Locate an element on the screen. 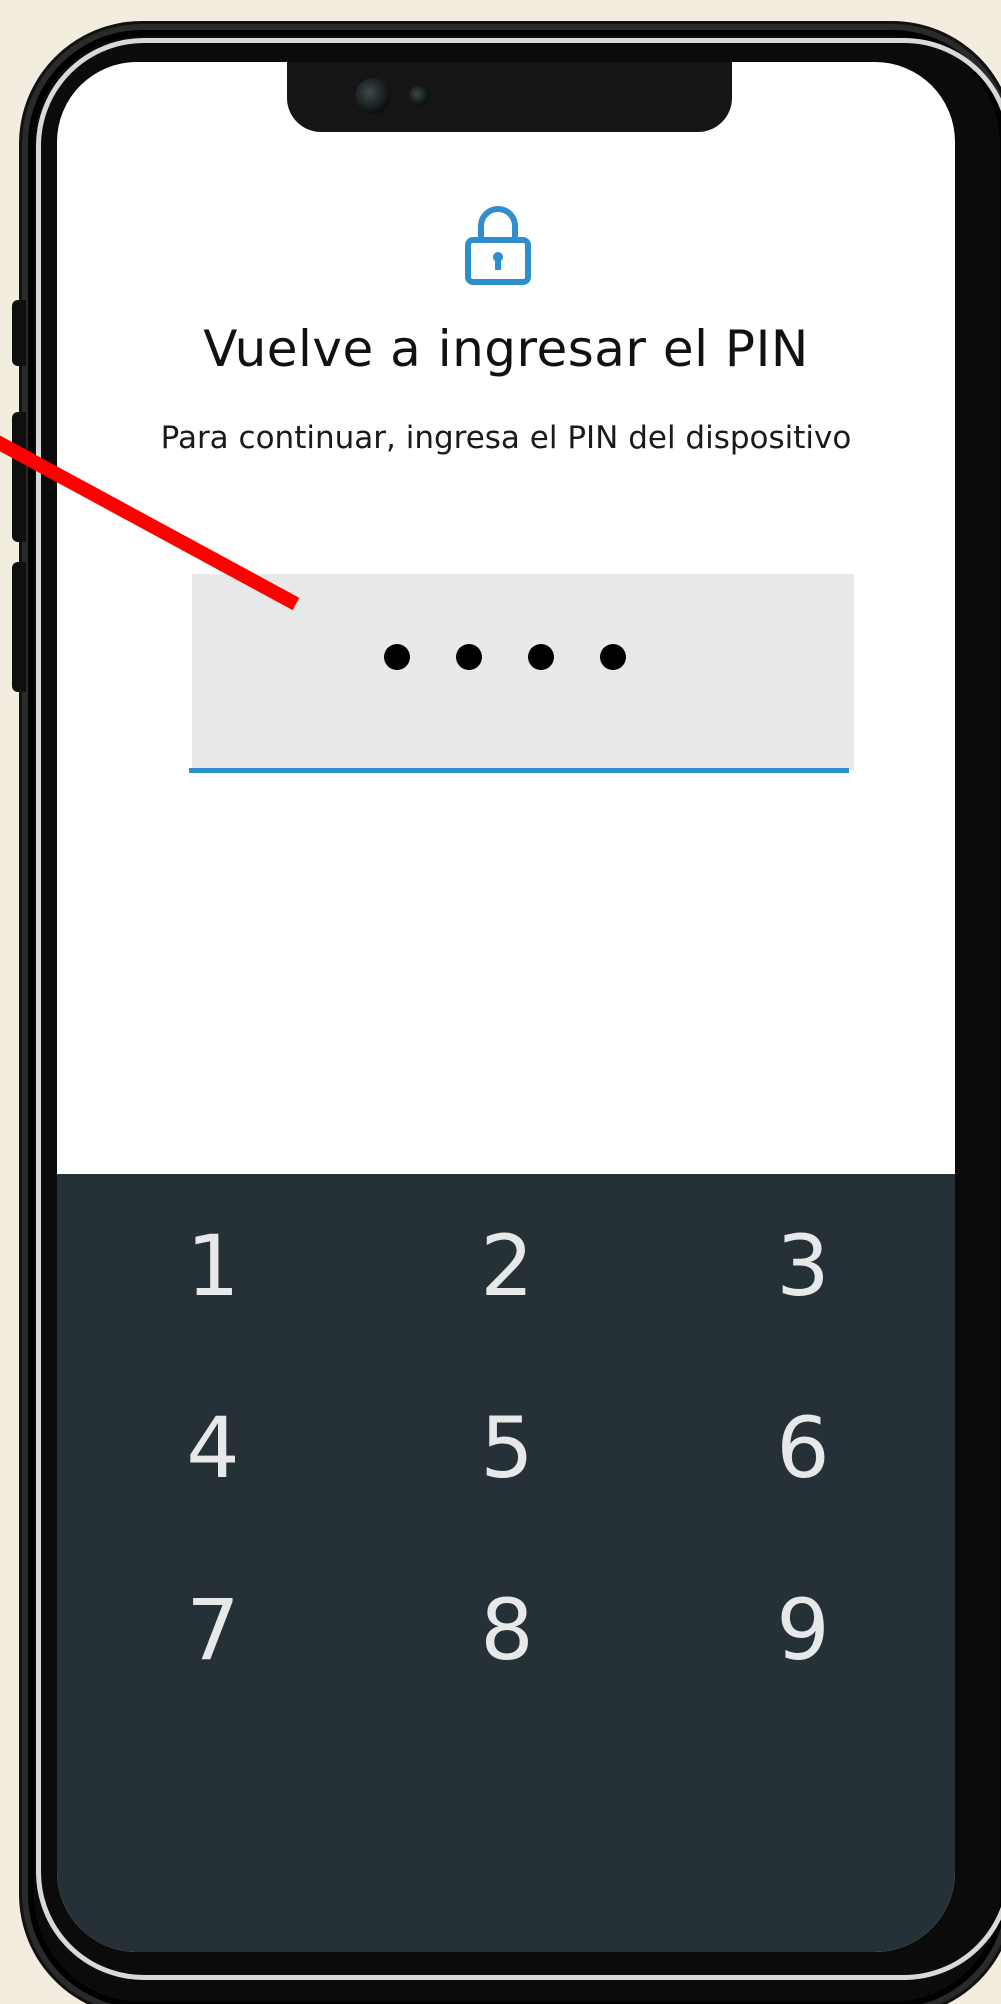 The image size is (1001, 2004). key-3: 3 is located at coordinates (803, 1266).